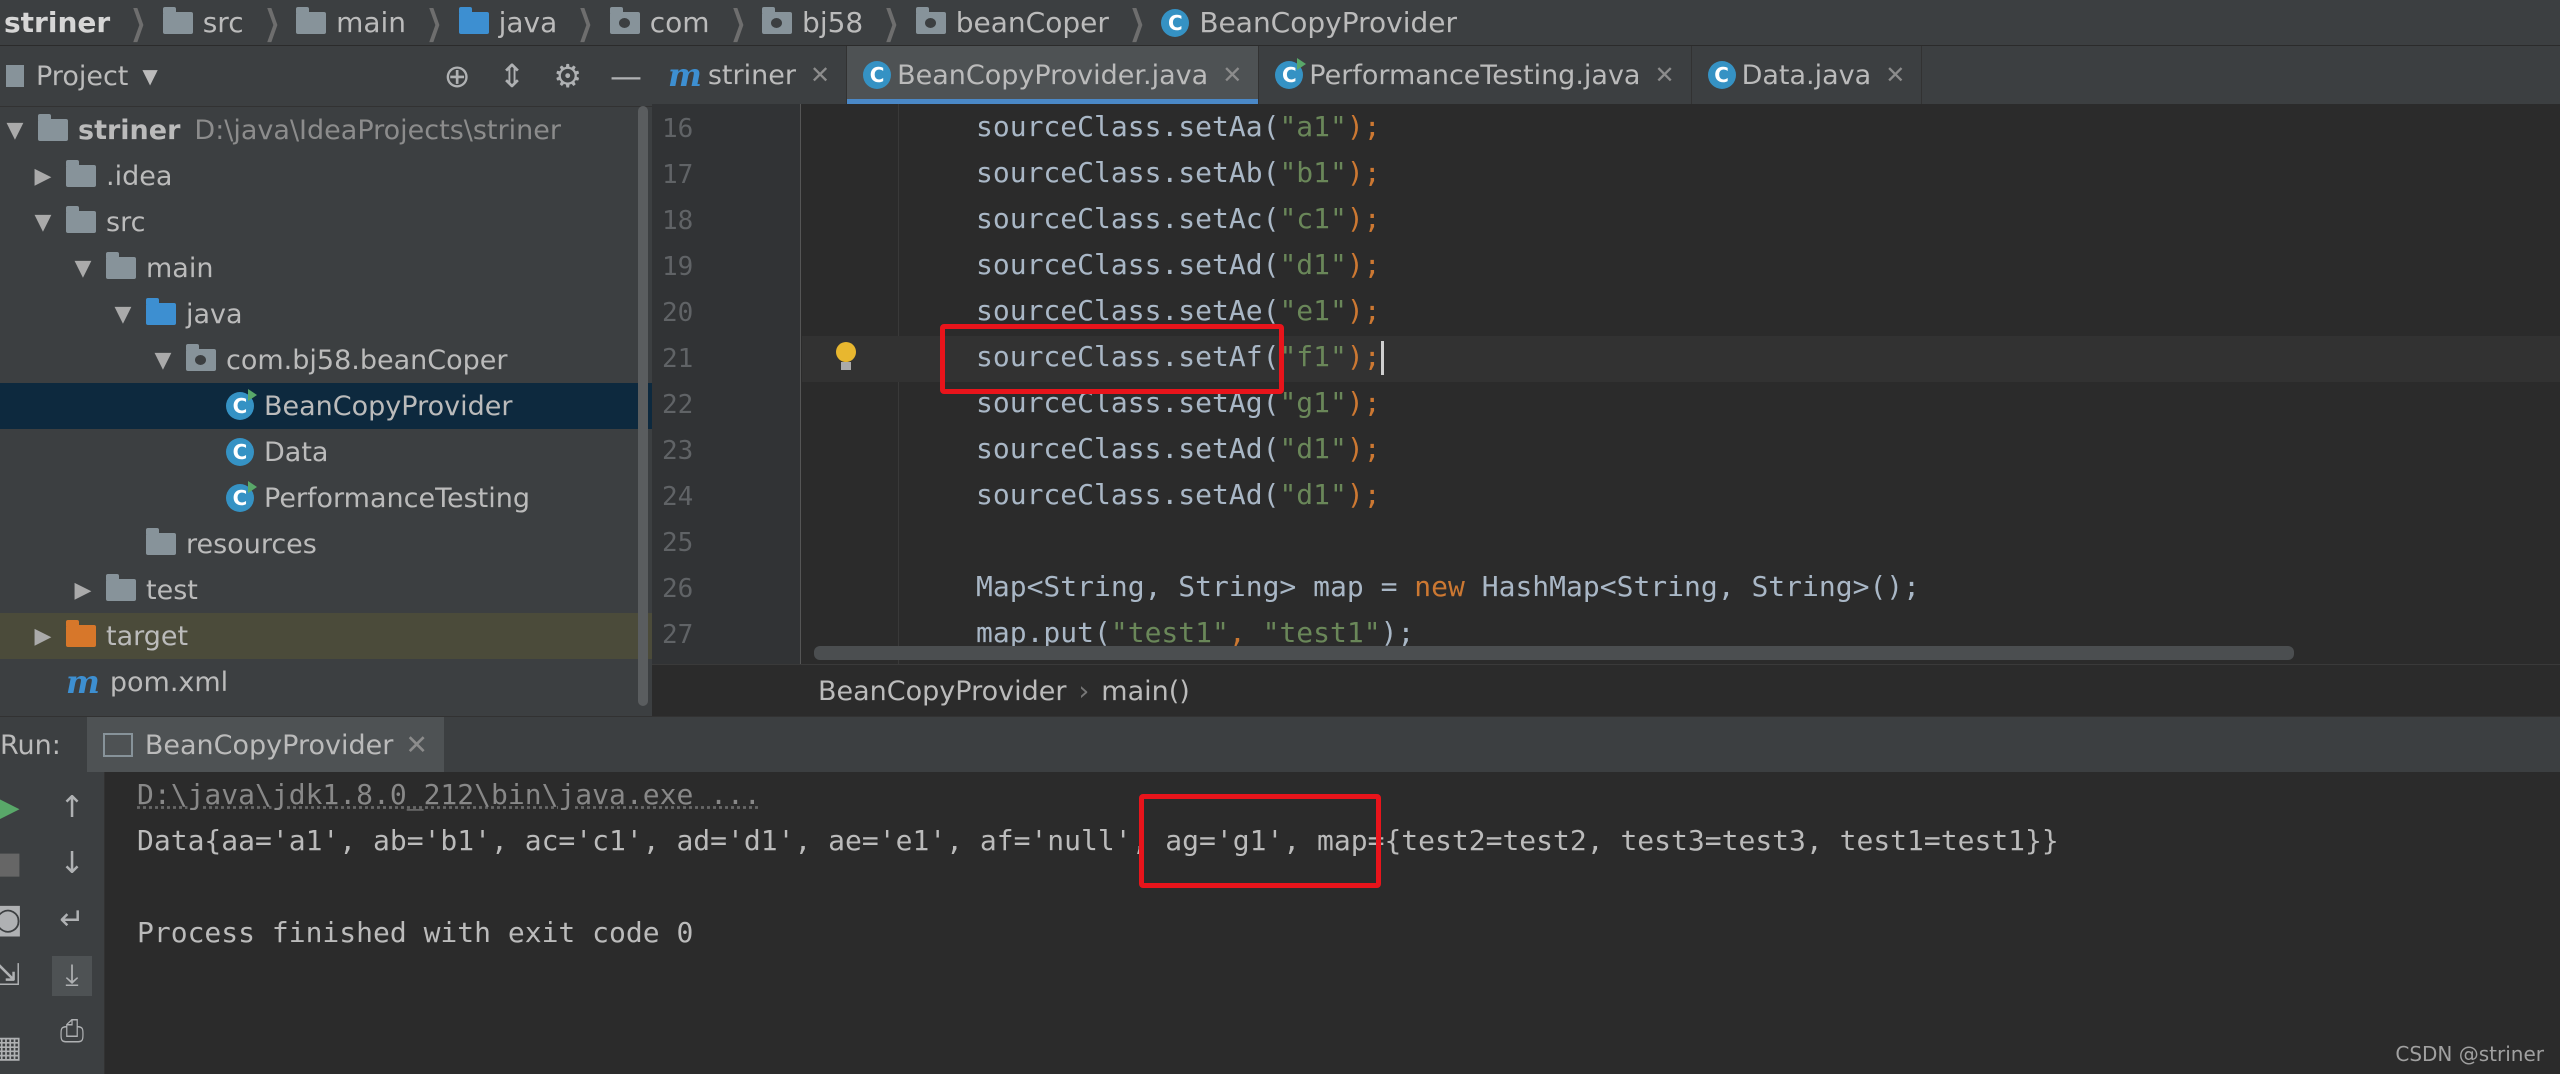 This screenshot has height=1074, width=2560. I want to click on scroll-to-end-icon: ⤓, so click(72, 976).